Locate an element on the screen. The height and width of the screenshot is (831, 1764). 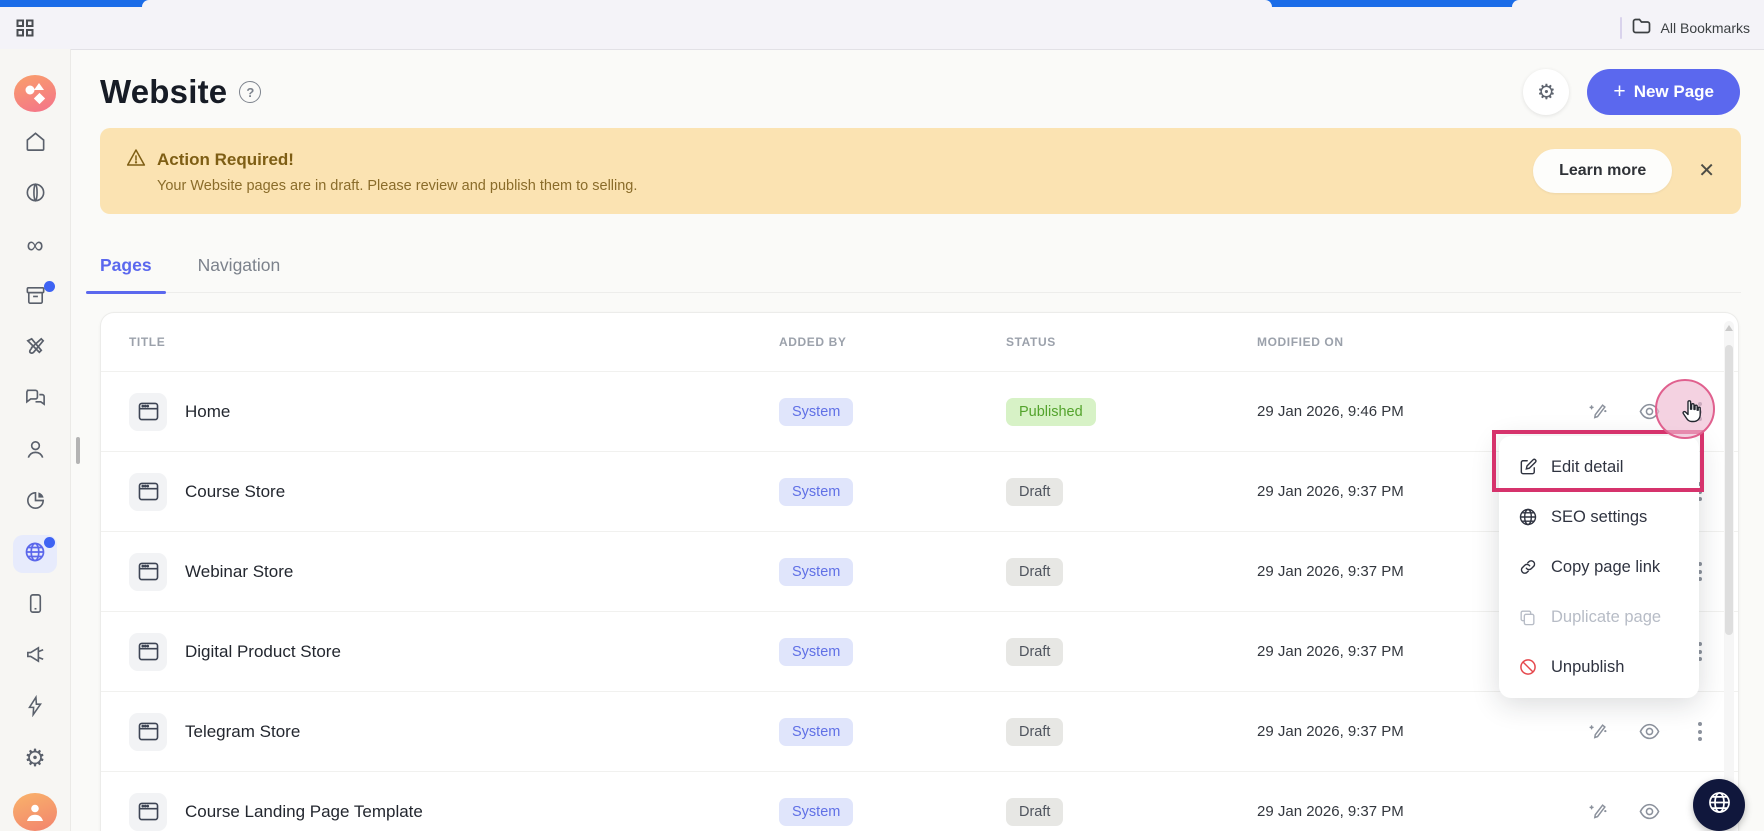
column-modified-on: MODIFIED ON is located at coordinates (1300, 342).